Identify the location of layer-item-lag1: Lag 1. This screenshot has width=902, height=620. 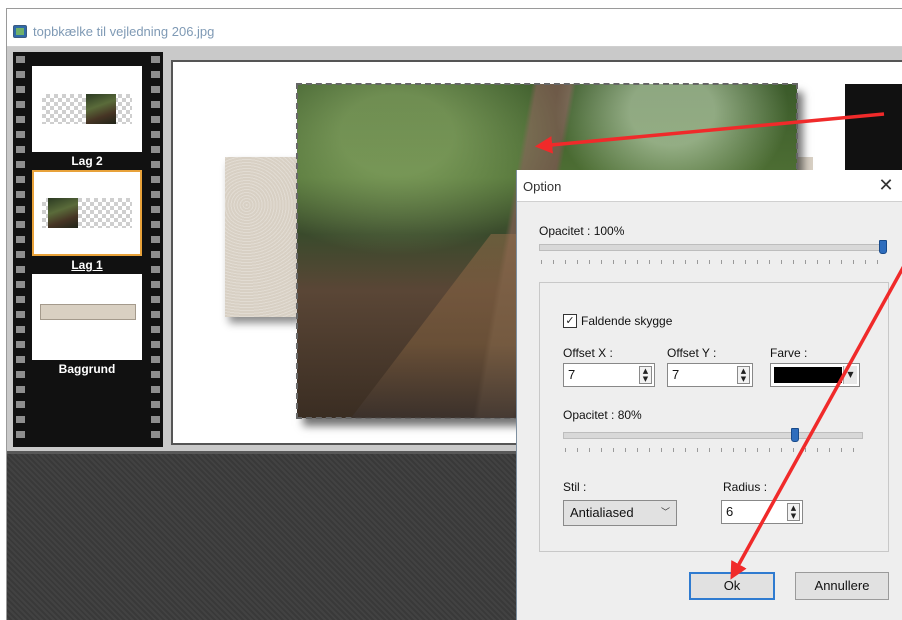
(87, 221).